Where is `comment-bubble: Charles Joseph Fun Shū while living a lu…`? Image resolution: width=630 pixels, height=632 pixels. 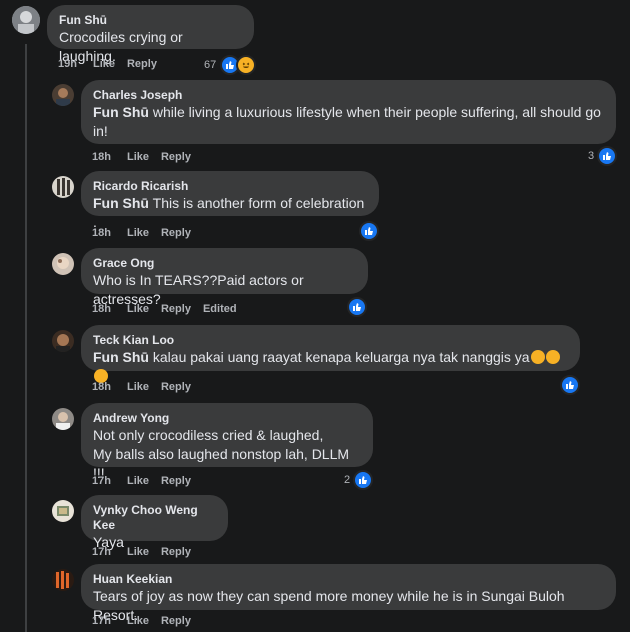 comment-bubble: Charles Joseph Fun Shū while living a lu… is located at coordinates (348, 112).